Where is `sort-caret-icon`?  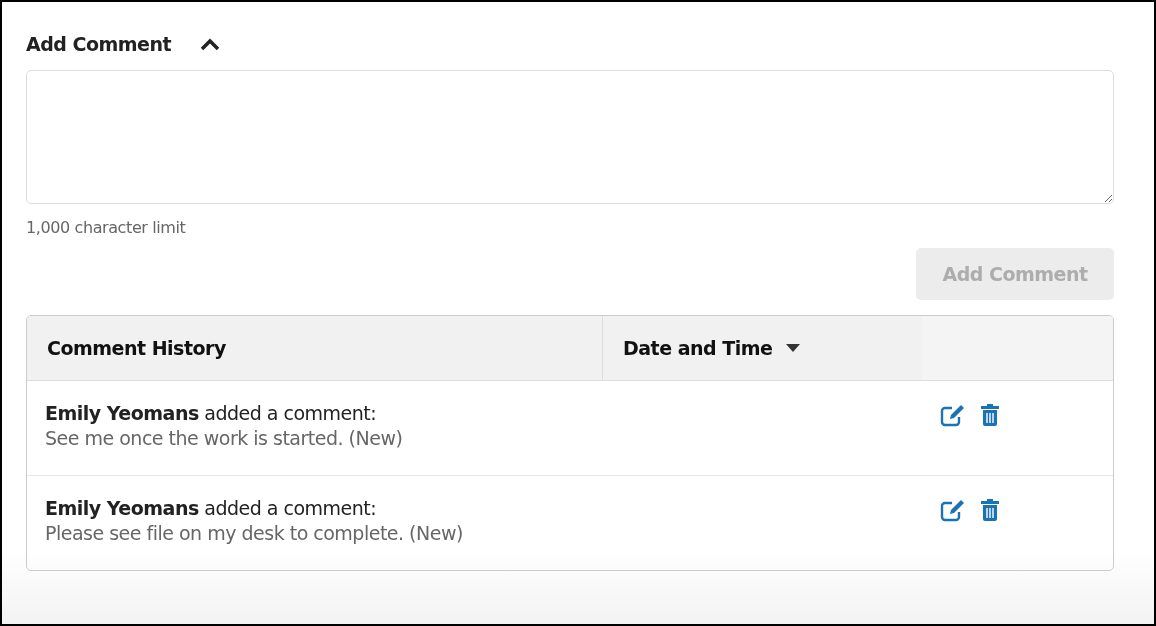
sort-caret-icon is located at coordinates (793, 348).